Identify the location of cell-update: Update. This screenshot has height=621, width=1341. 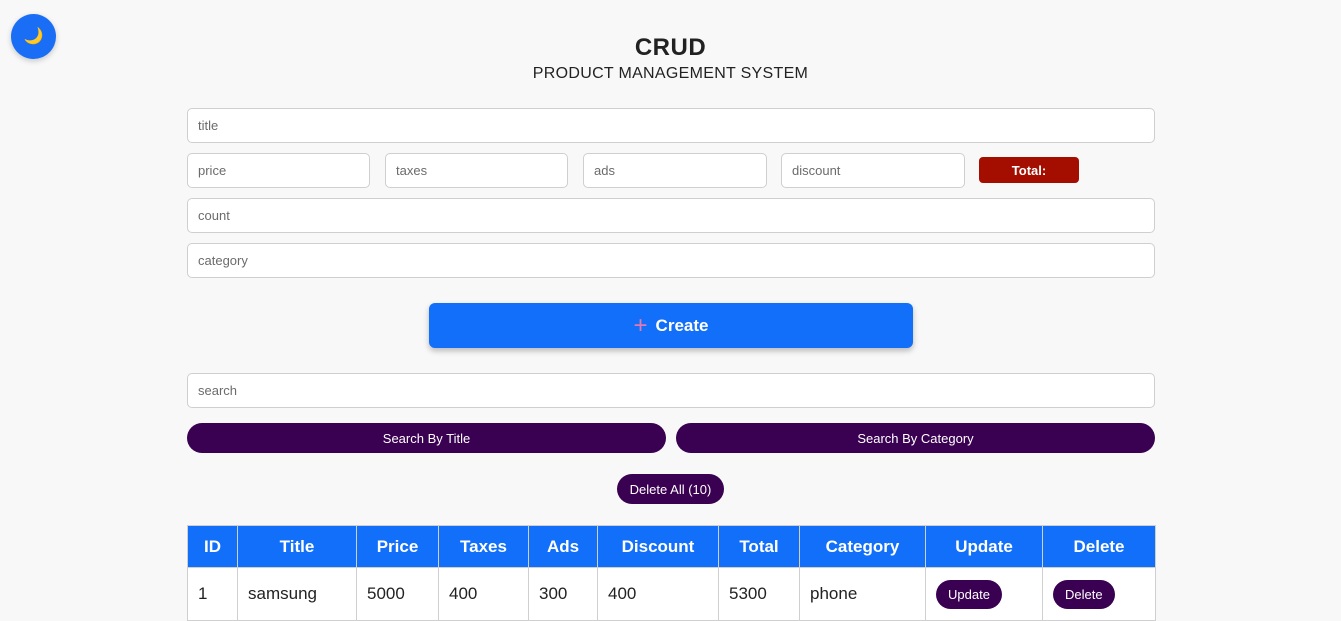
(984, 594).